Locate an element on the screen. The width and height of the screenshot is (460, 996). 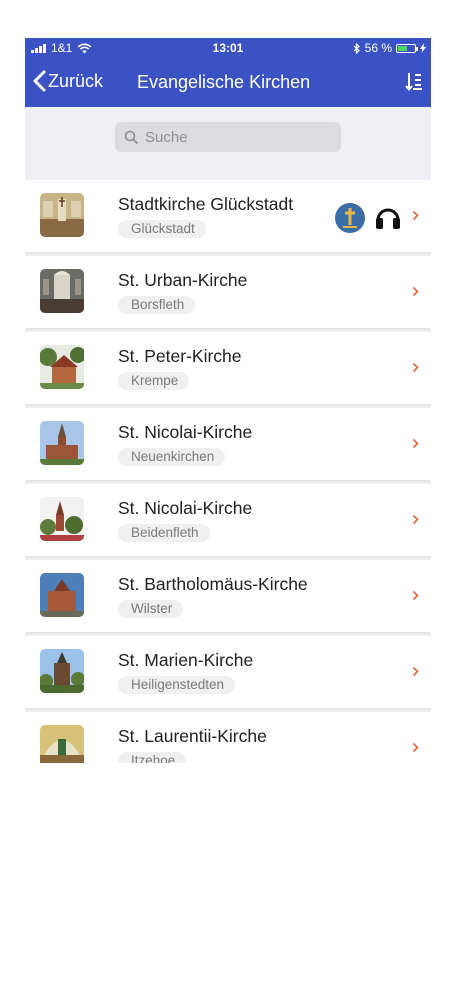
battery-percent: 56 % is located at coordinates (378, 48).